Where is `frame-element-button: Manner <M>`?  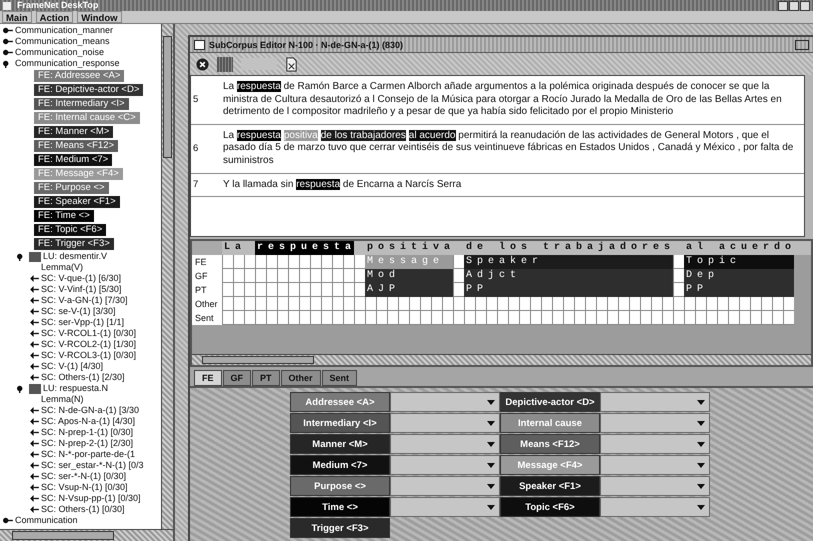
frame-element-button: Manner <M> is located at coordinates (340, 444).